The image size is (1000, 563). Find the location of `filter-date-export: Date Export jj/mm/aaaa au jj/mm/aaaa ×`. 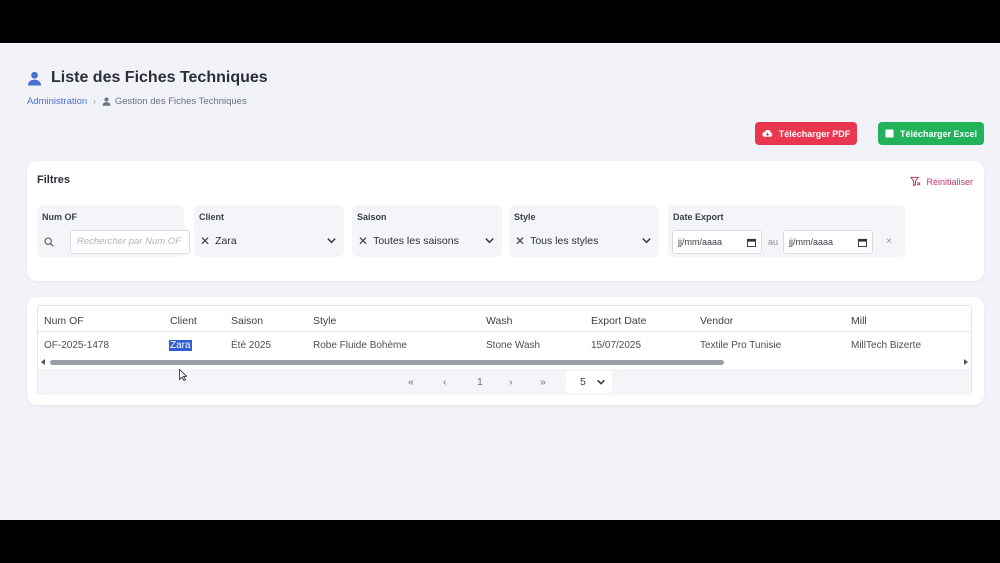

filter-date-export: Date Export jj/mm/aaaa au jj/mm/aaaa × is located at coordinates (786, 231).